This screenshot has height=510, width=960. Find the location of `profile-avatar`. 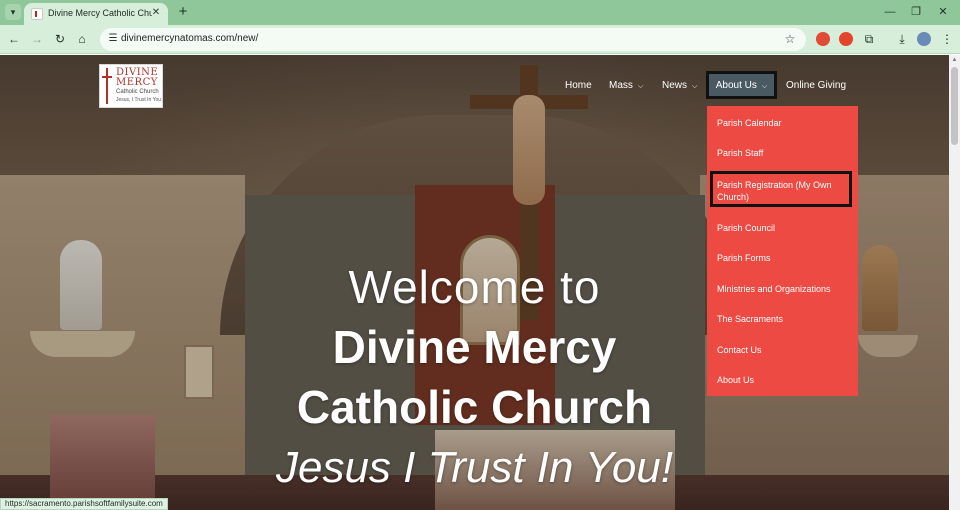

profile-avatar is located at coordinates (924, 39).